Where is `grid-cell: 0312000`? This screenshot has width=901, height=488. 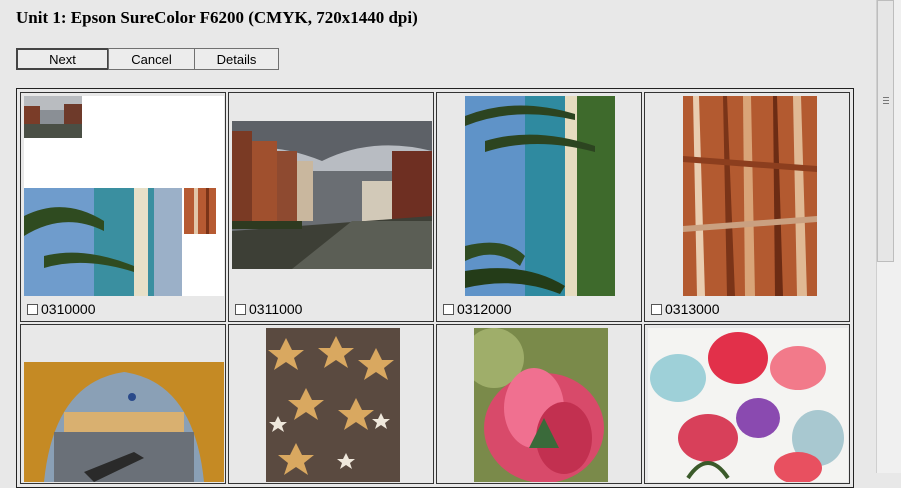 grid-cell: 0312000 is located at coordinates (539, 207).